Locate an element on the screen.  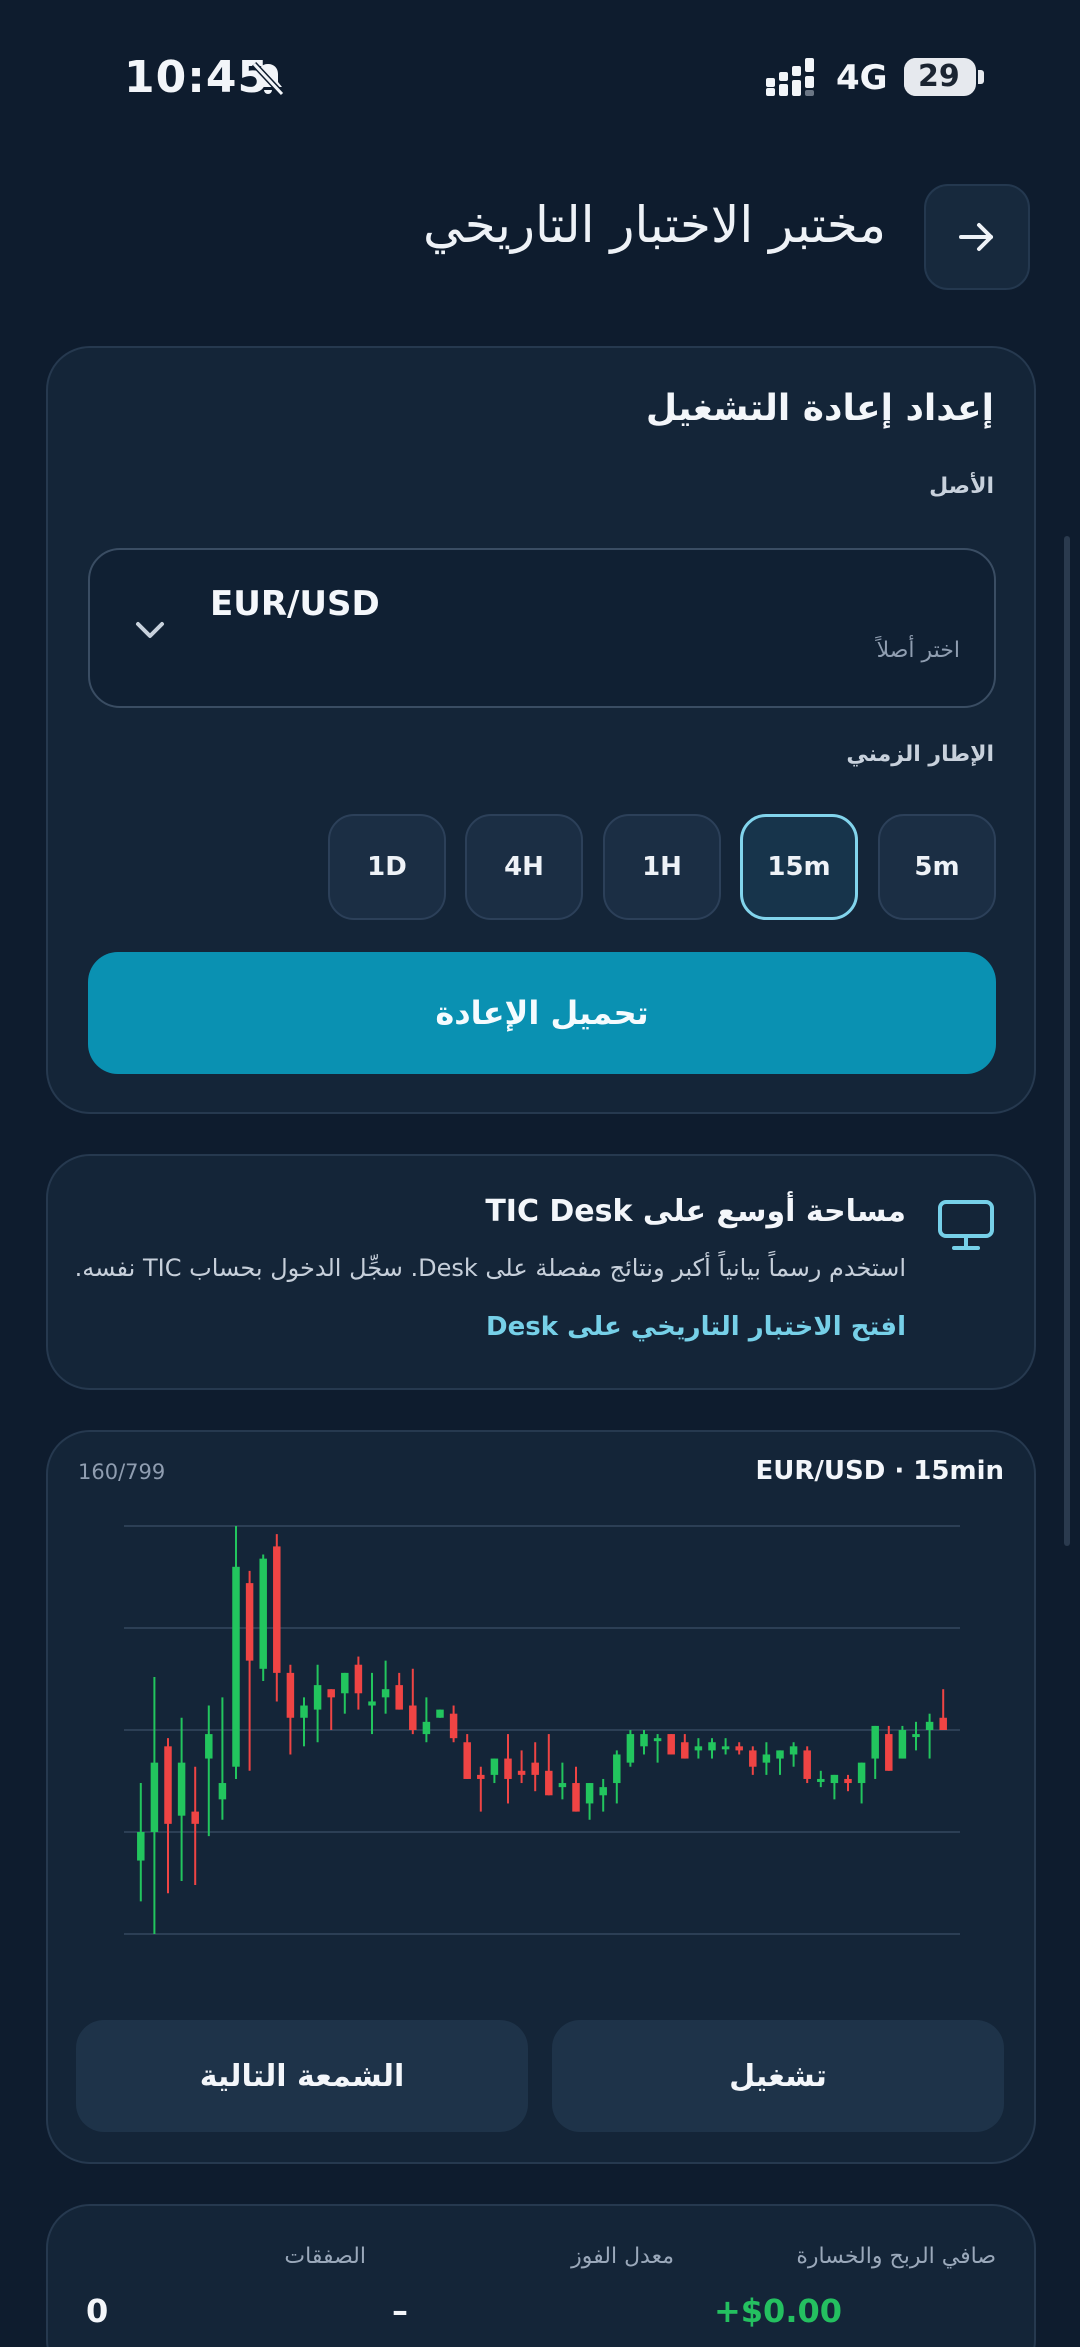
desk-title: مساحة أوسع على TIC Desk is located at coordinates (695, 1211).